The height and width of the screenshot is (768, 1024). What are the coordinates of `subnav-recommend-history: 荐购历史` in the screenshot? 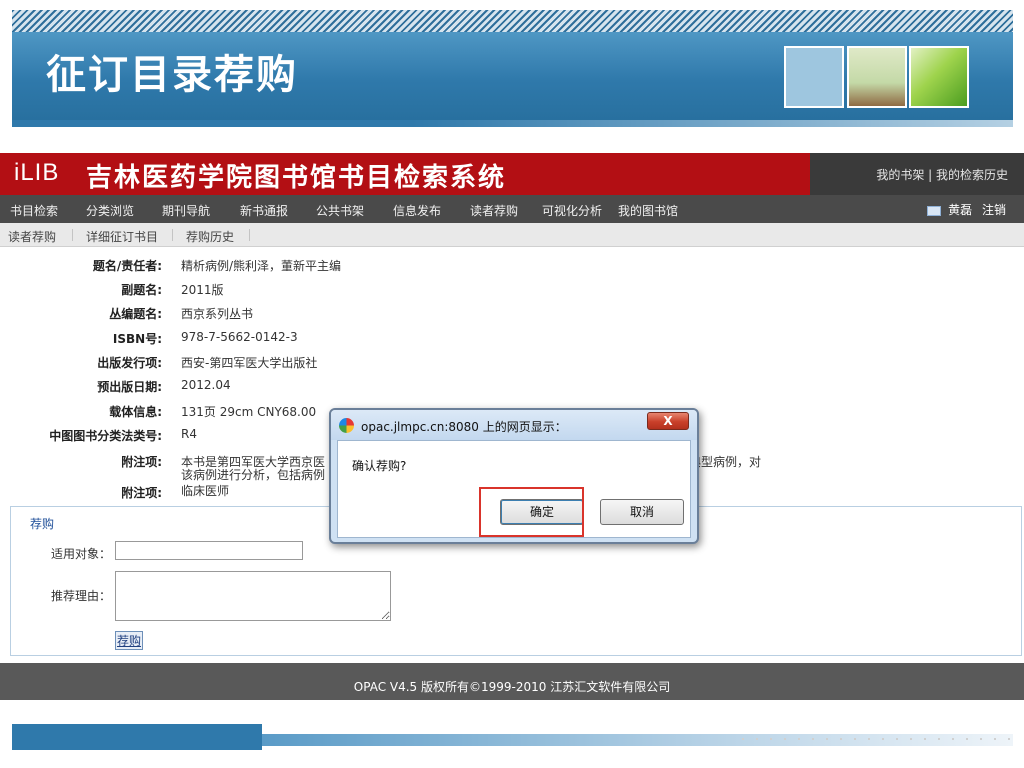 It's located at (210, 236).